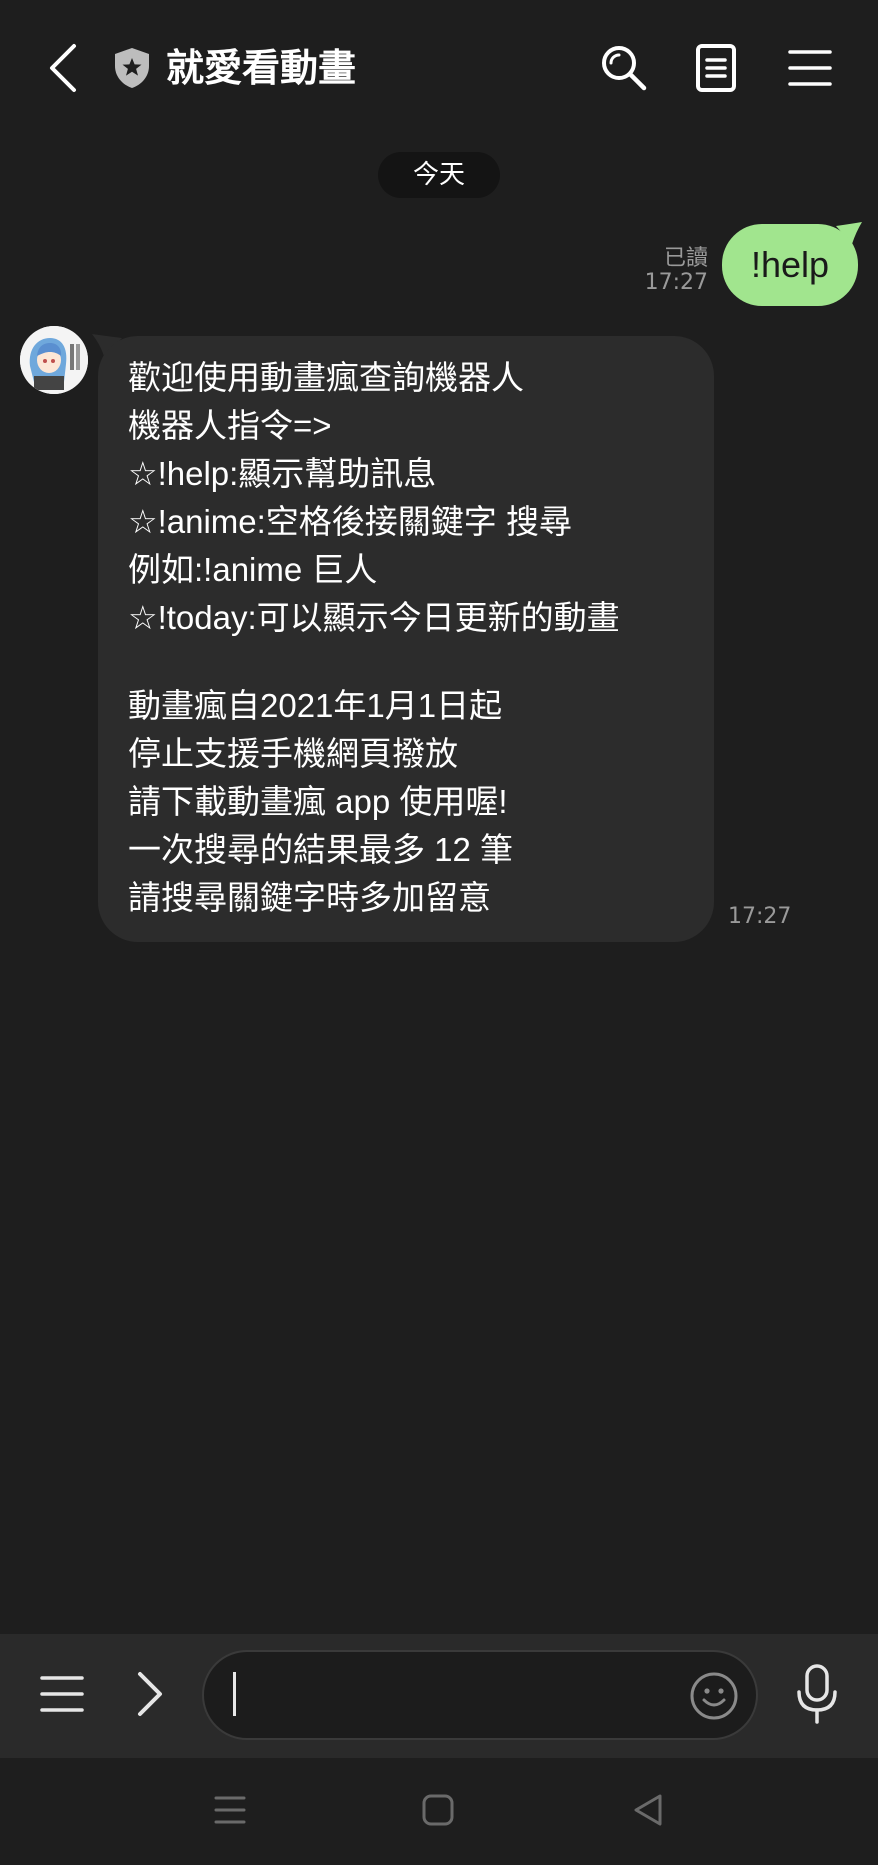  I want to click on system-back-button, so click(648, 1810).